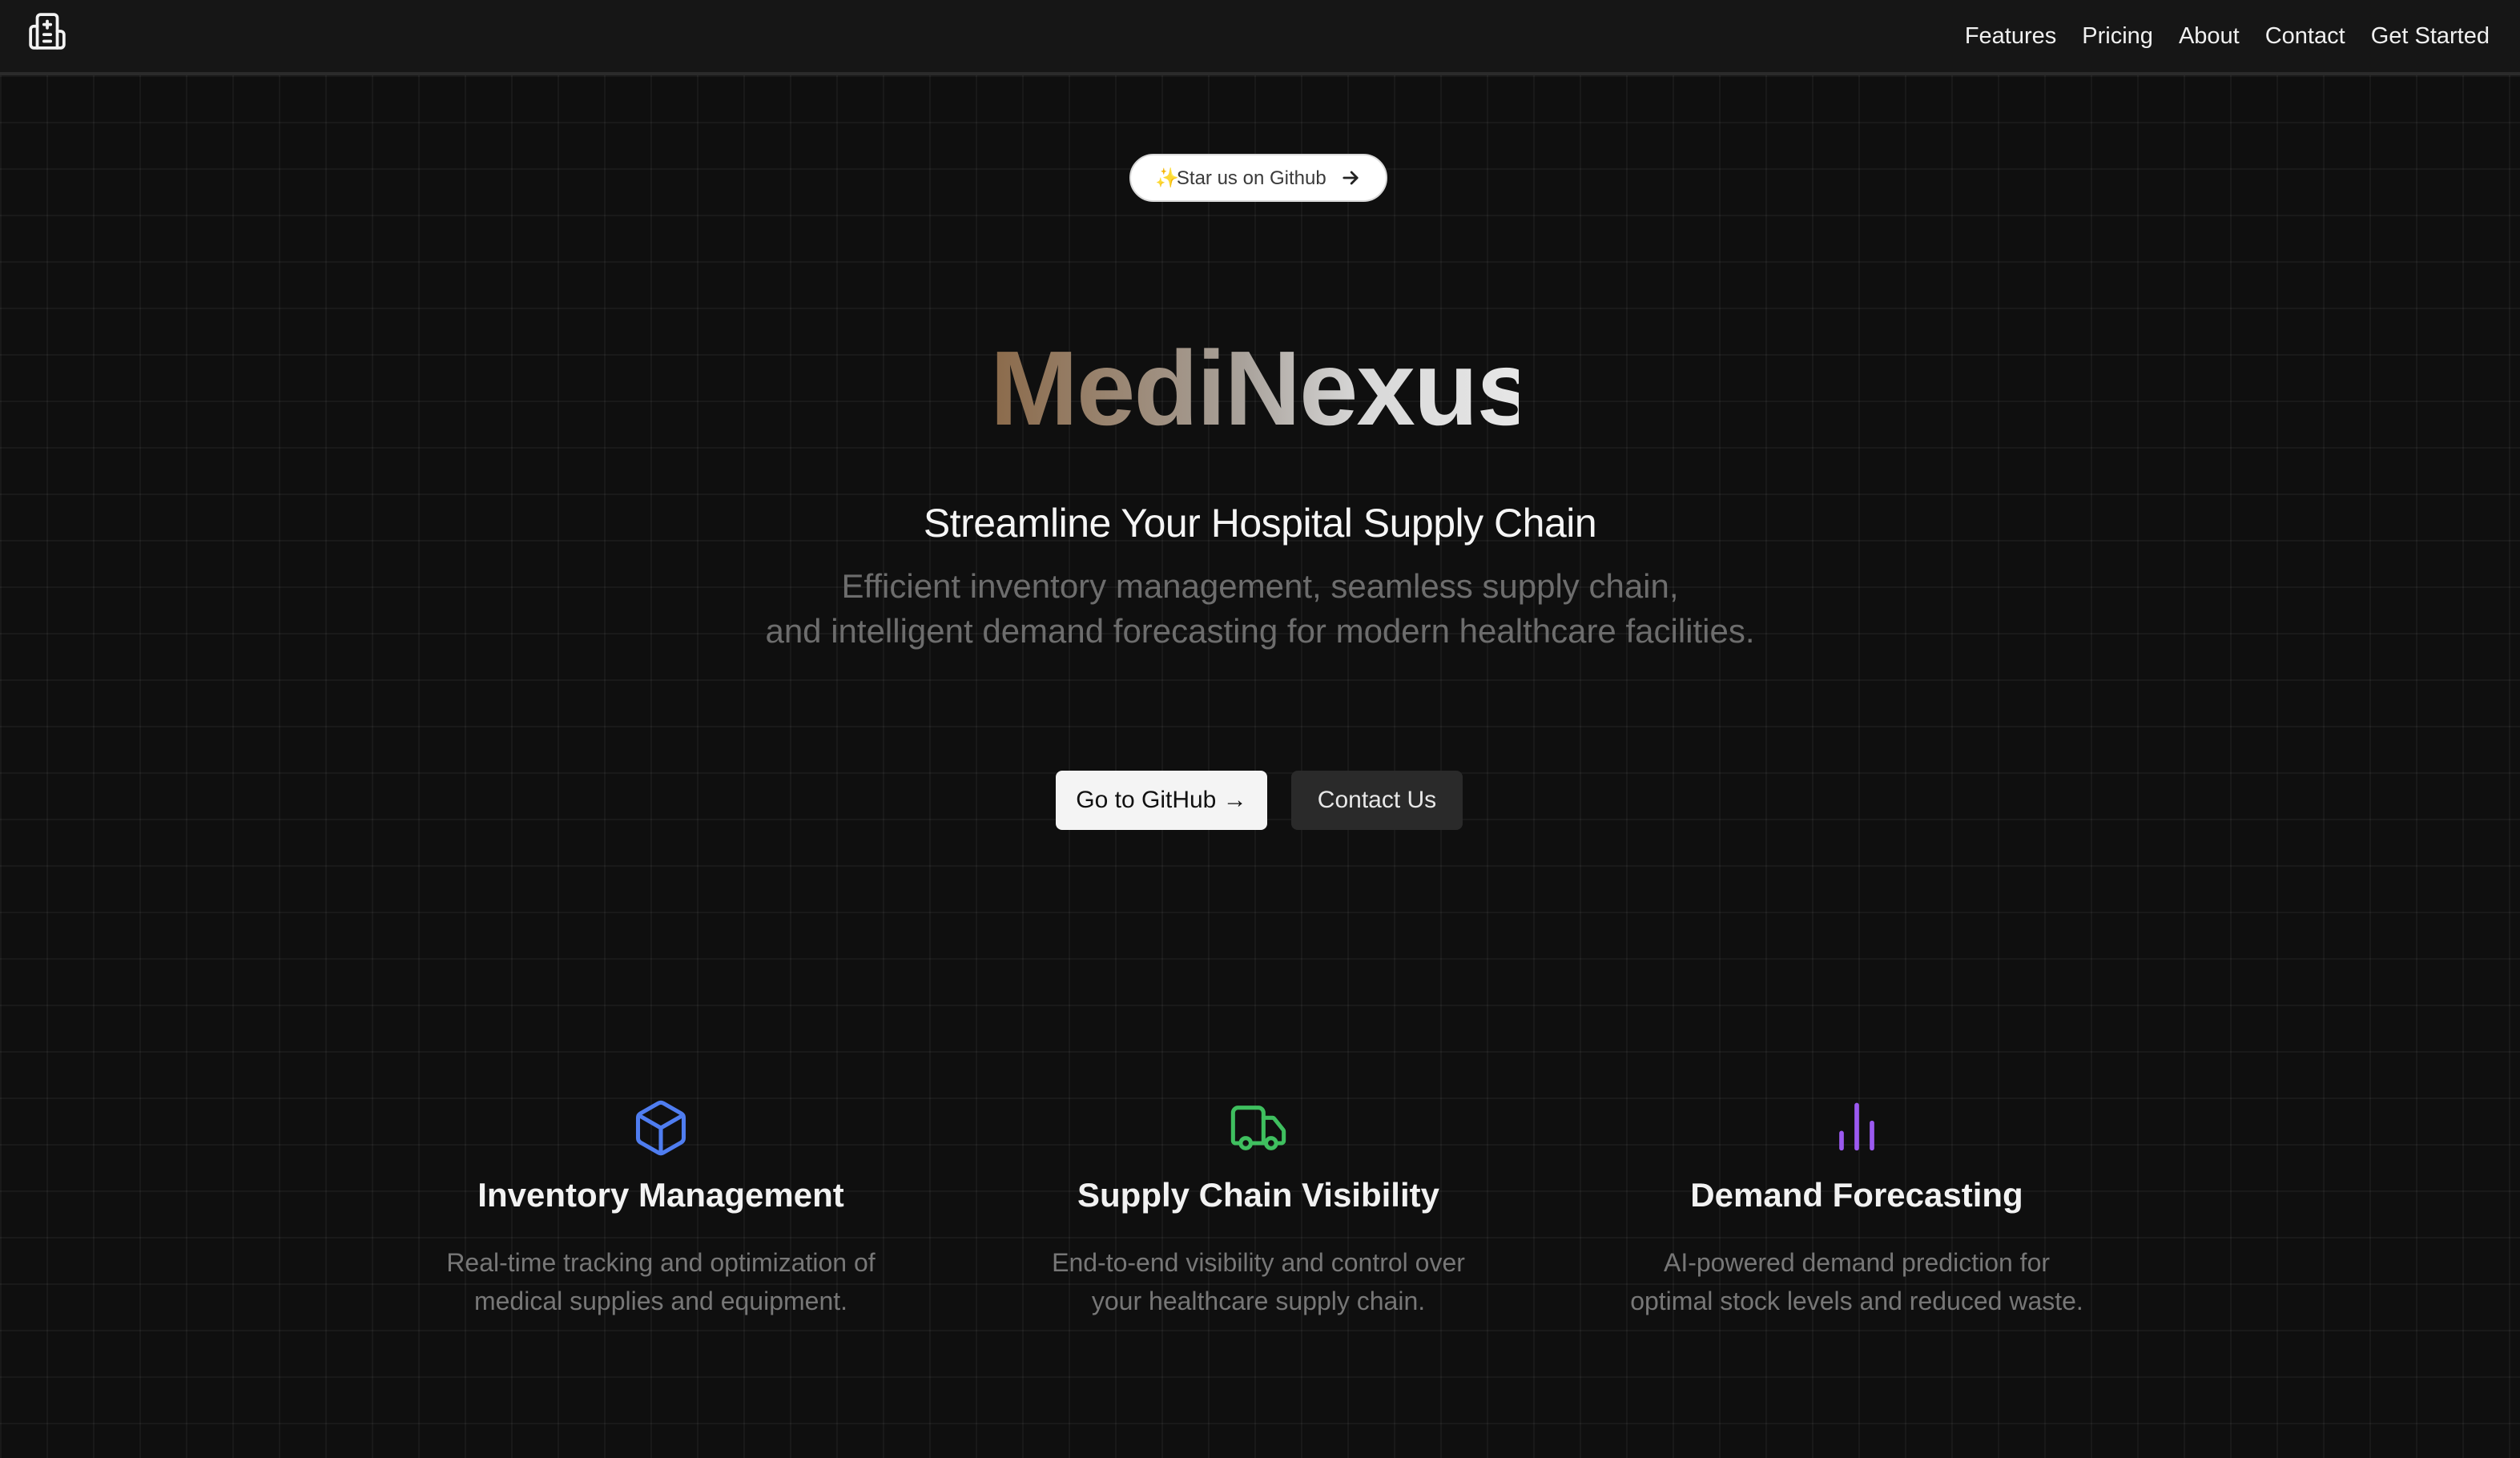 This screenshot has height=1458, width=2520. I want to click on star-pill-text: ✨ Star us on Github, so click(1240, 178).